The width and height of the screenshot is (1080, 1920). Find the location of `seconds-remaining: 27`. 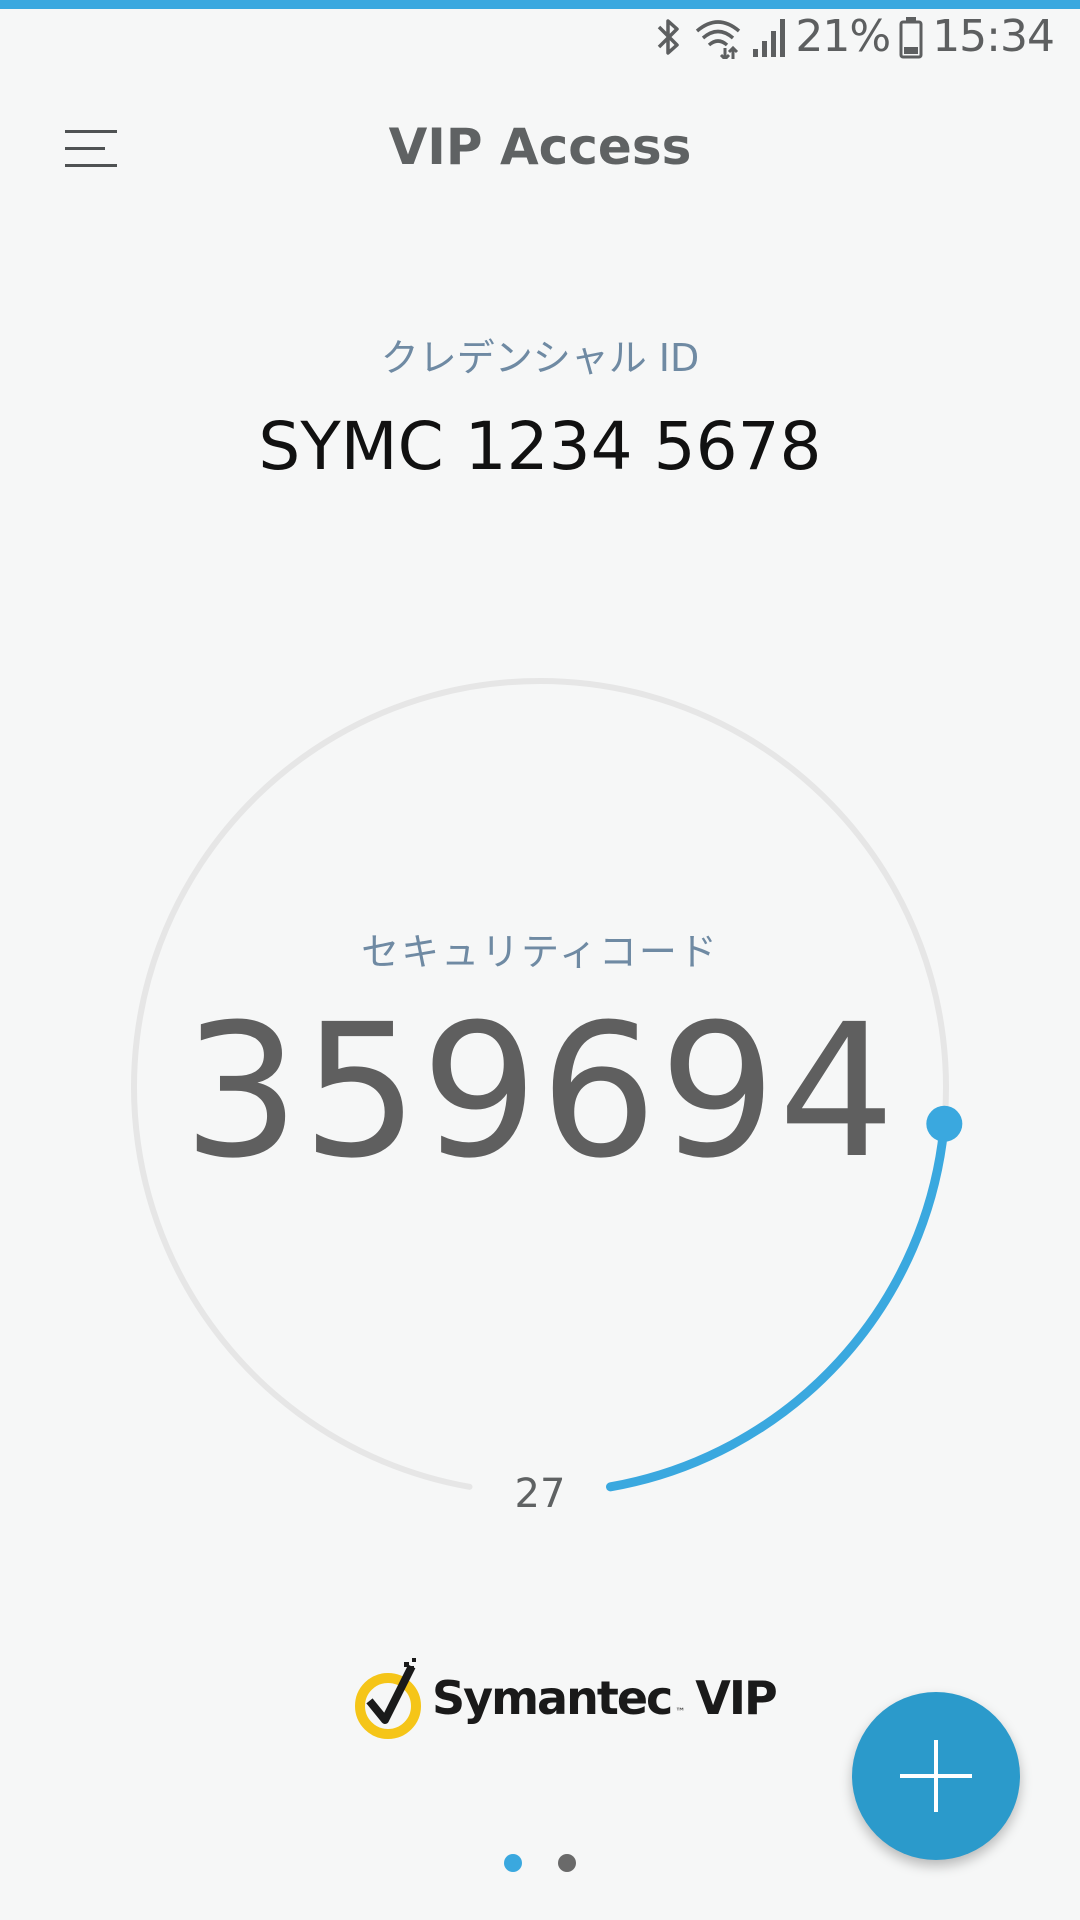

seconds-remaining: 27 is located at coordinates (540, 1494).